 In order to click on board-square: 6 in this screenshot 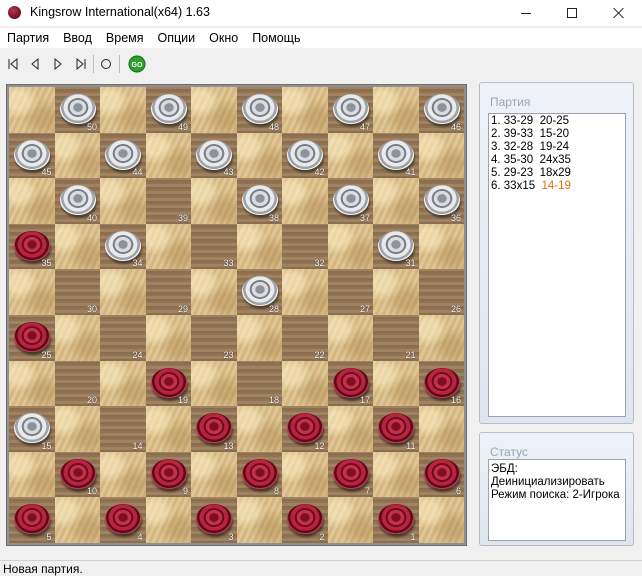, I will do `click(441, 474)`.